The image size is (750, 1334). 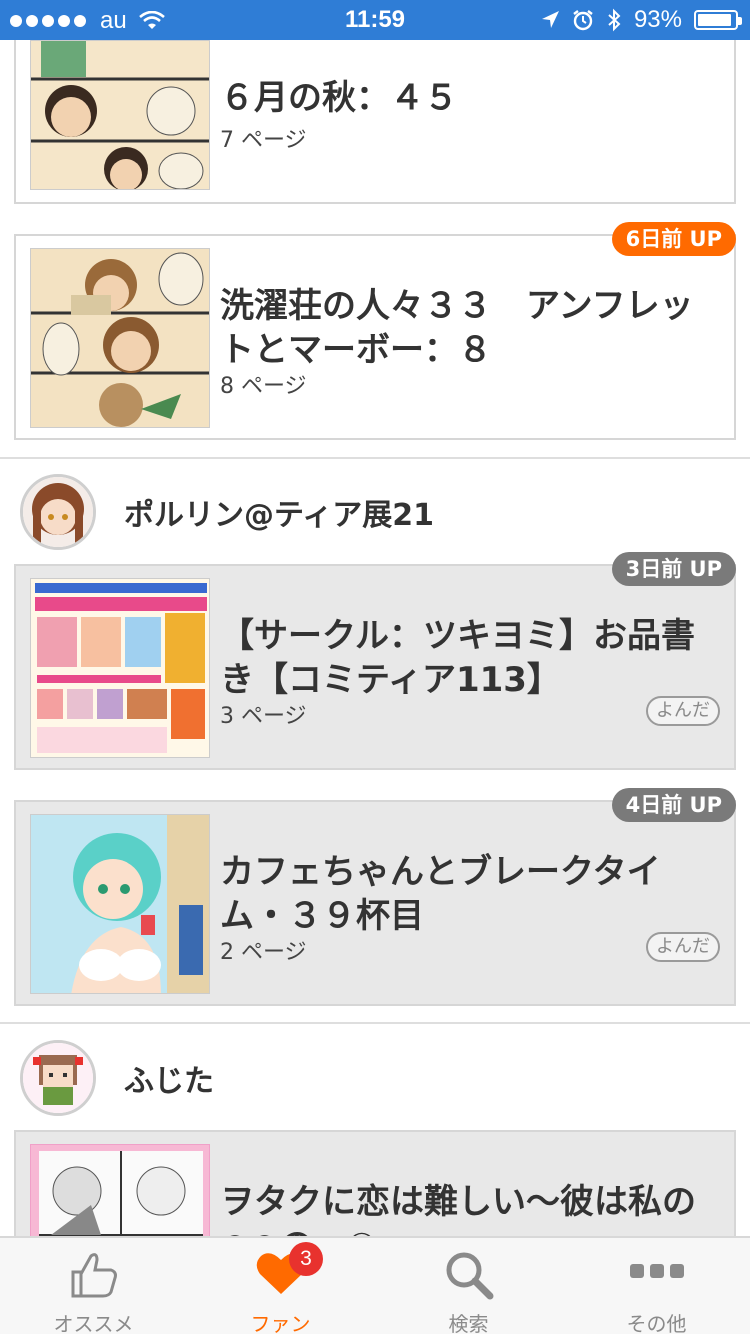 What do you see at coordinates (656, 1286) in the screenshot?
I see `tab-other: その他` at bounding box center [656, 1286].